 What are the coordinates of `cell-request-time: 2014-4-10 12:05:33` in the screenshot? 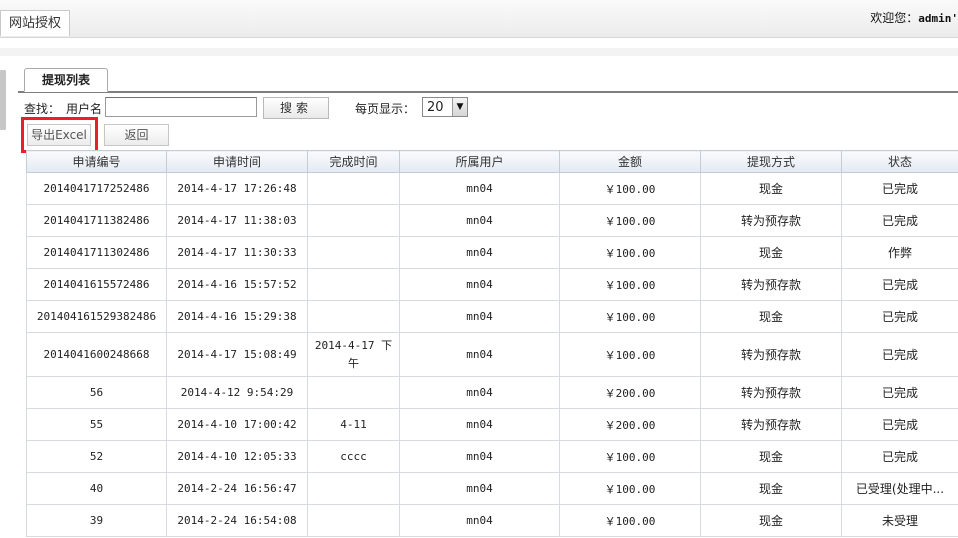 It's located at (237, 456).